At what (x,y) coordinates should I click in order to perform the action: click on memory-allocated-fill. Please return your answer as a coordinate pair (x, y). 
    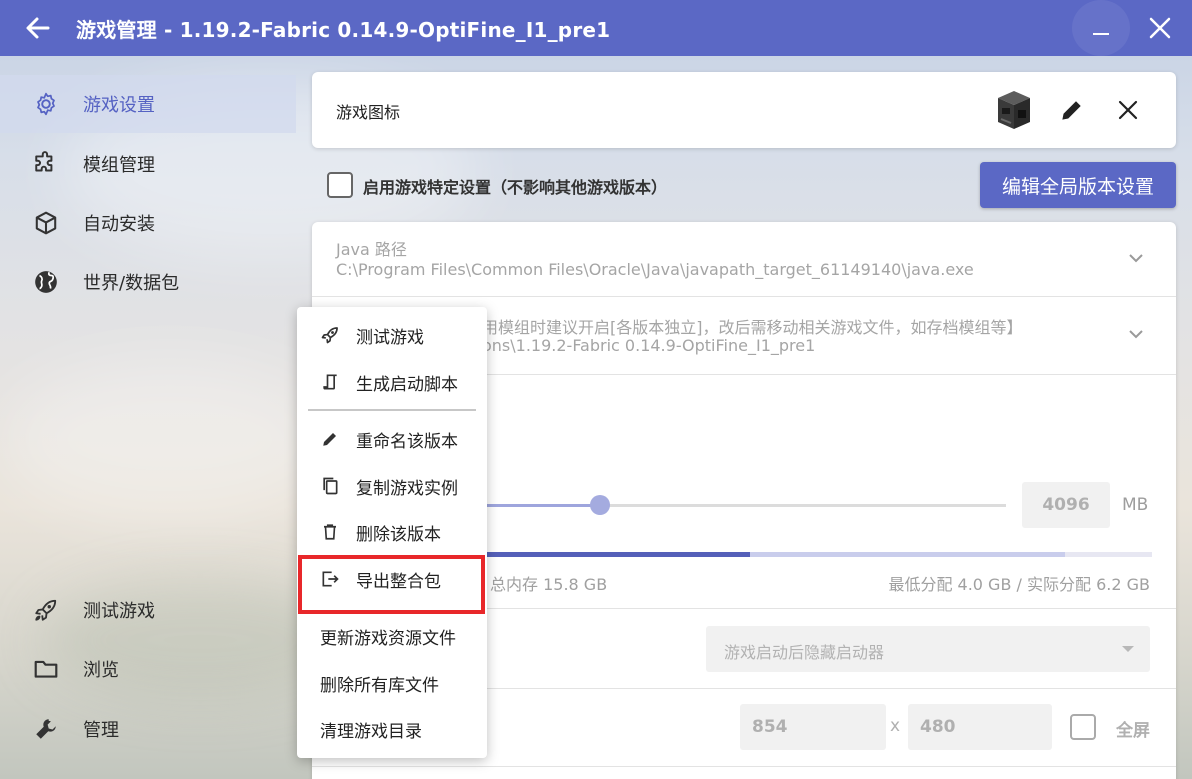
    Looking at the image, I should click on (907, 554).